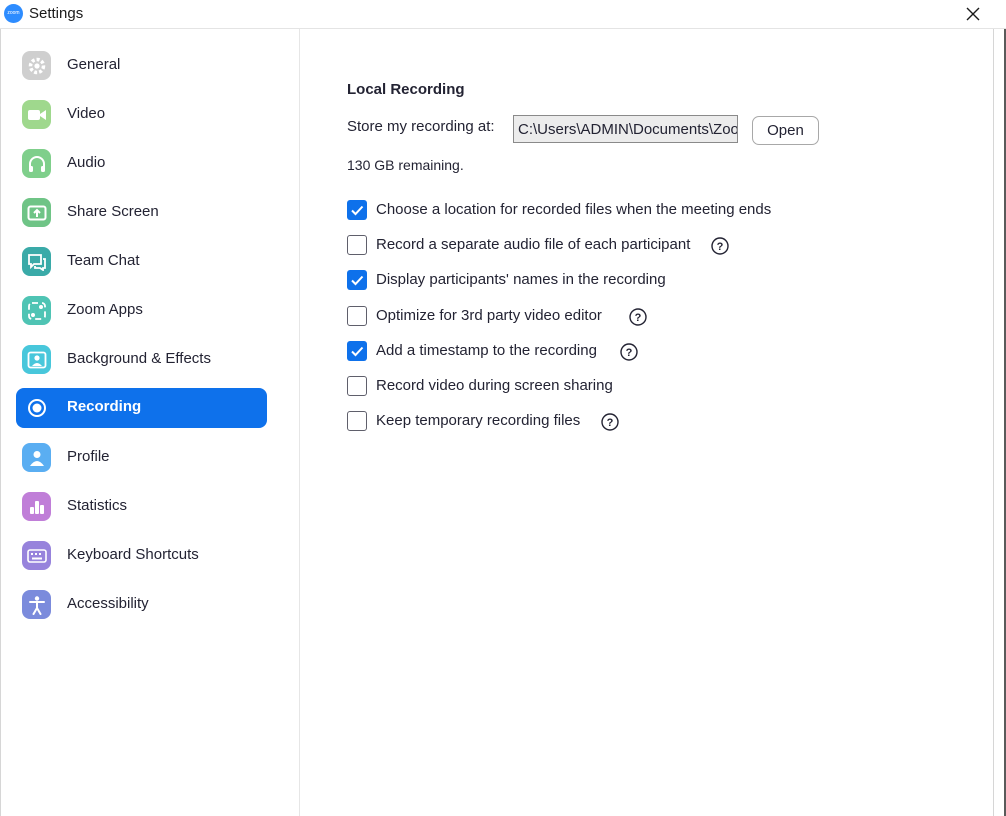 The image size is (1006, 816). What do you see at coordinates (86, 162) in the screenshot?
I see `sidebar-item-label: Audio` at bounding box center [86, 162].